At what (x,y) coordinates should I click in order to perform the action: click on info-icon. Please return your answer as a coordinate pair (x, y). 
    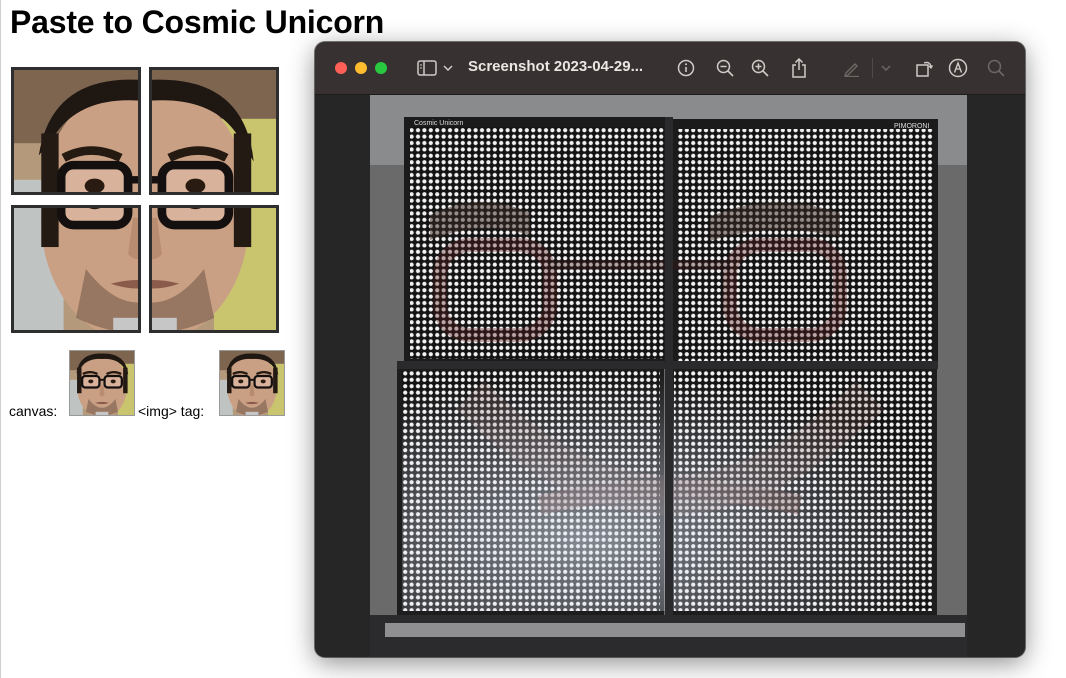
    Looking at the image, I should click on (686, 68).